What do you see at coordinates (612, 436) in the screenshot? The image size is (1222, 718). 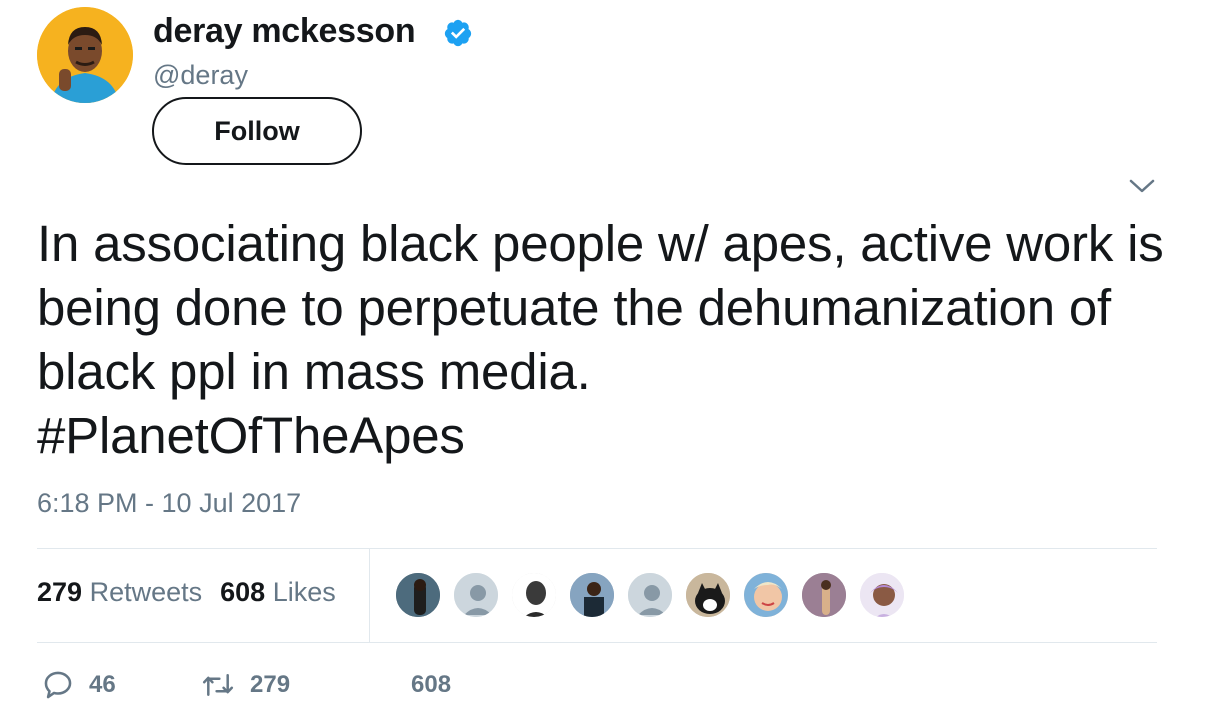 I see `hashtag-link: #PlanetOfTheApes` at bounding box center [612, 436].